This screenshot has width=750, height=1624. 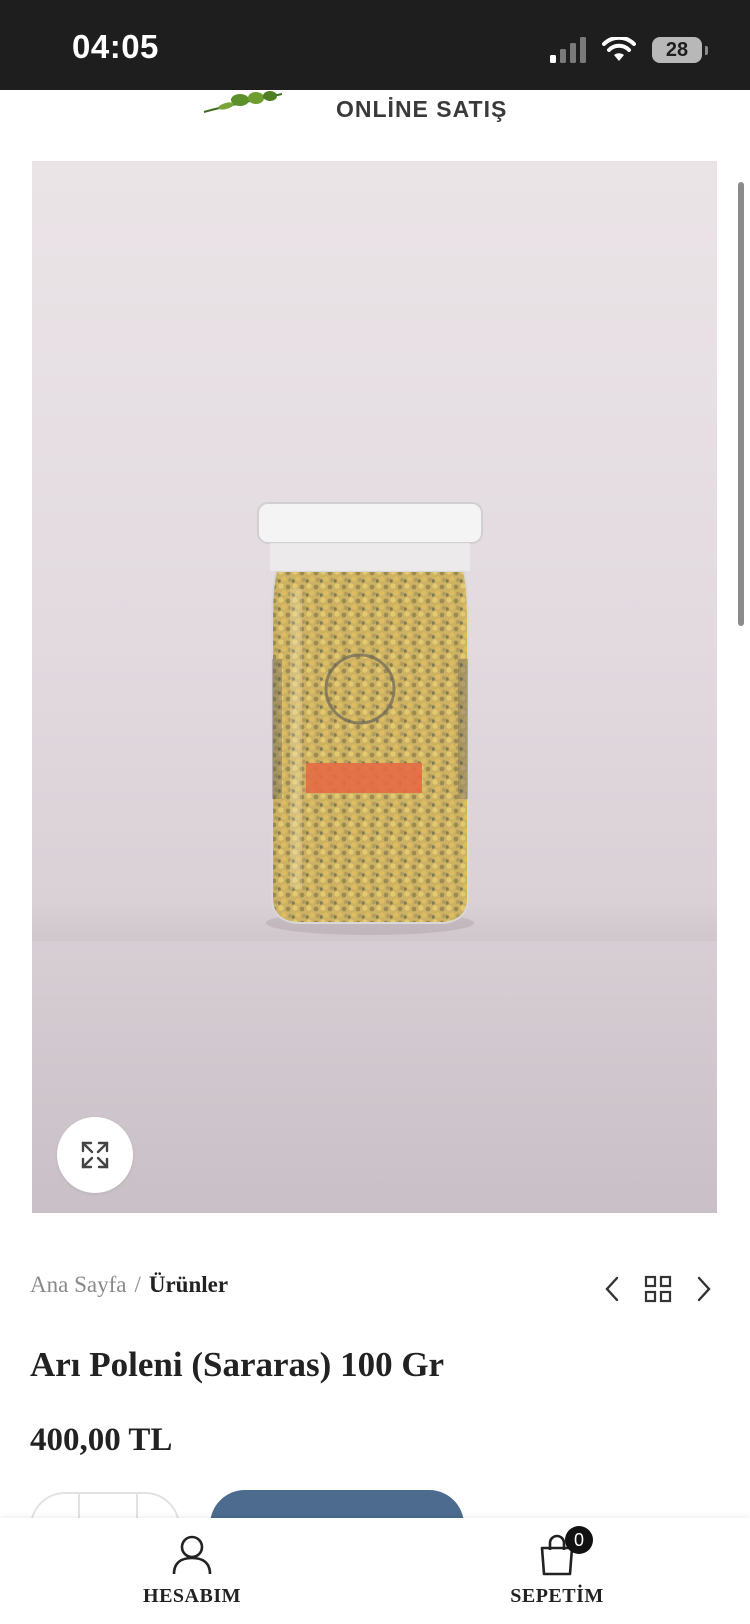 I want to click on olive-branch-logo-icon, so click(x=245, y=104).